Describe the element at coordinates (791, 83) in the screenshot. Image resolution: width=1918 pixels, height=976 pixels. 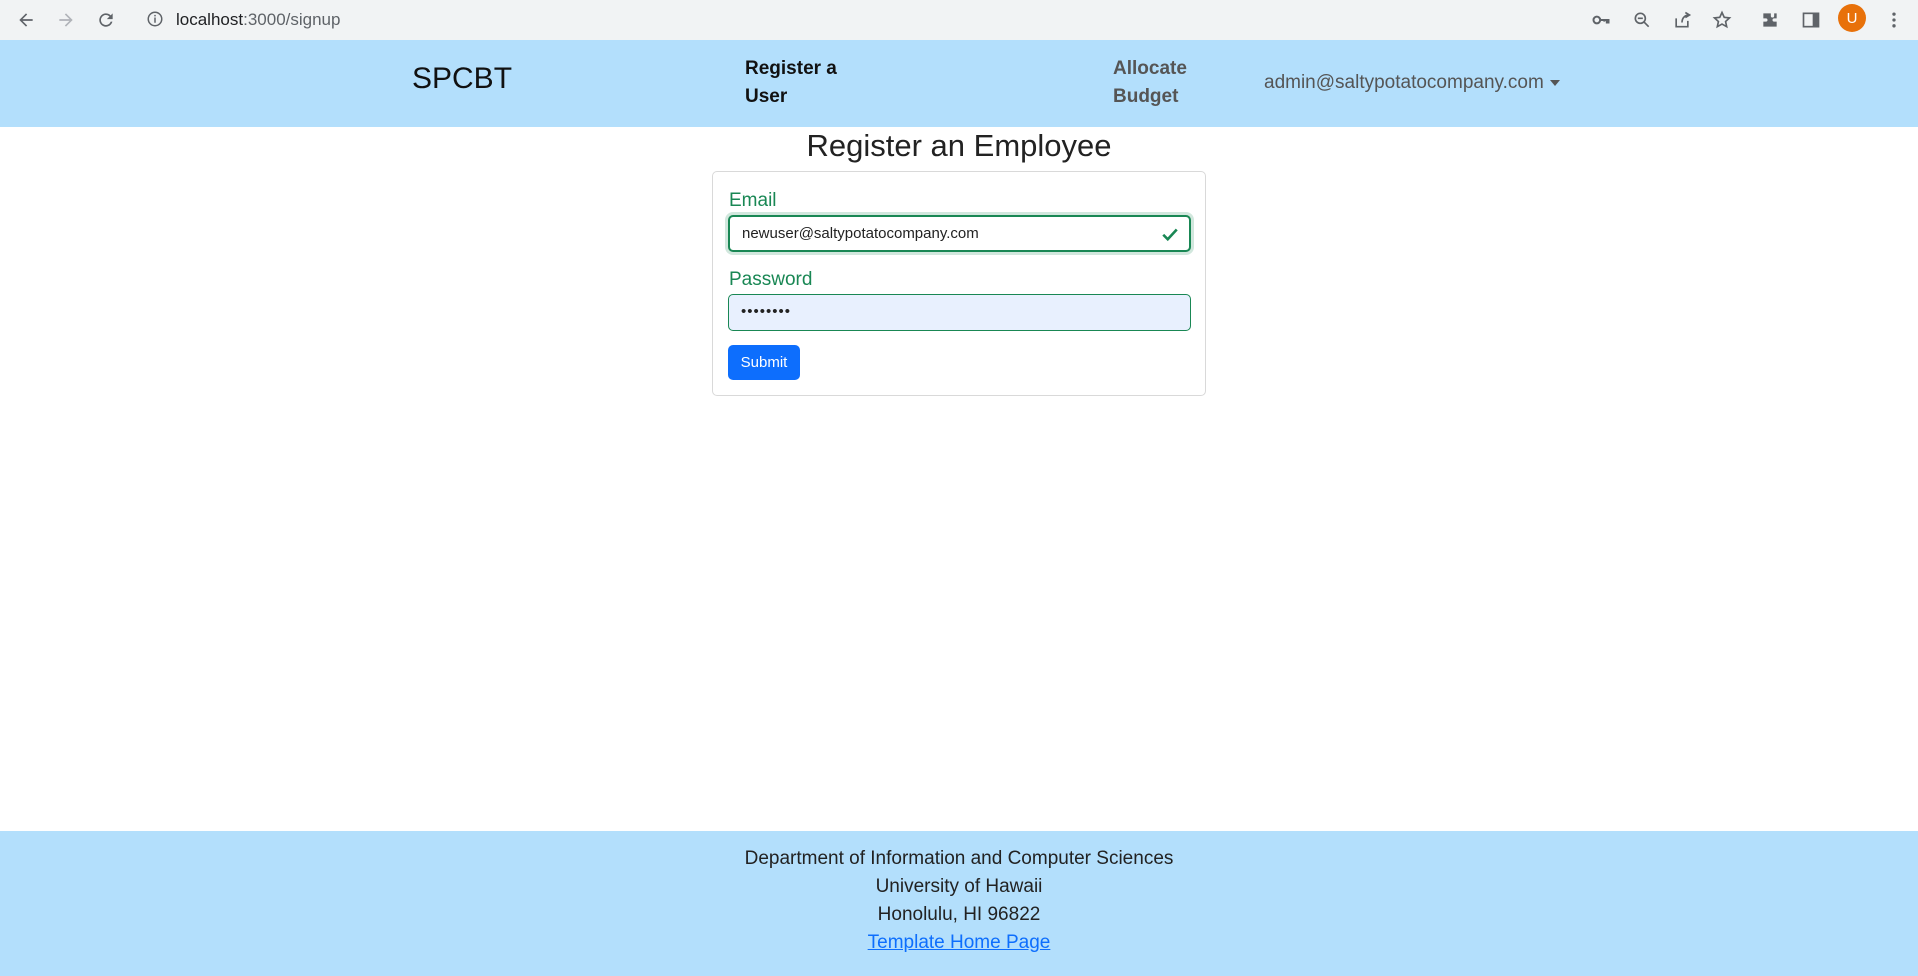
I see `nav-register-user: Register a User` at that location.